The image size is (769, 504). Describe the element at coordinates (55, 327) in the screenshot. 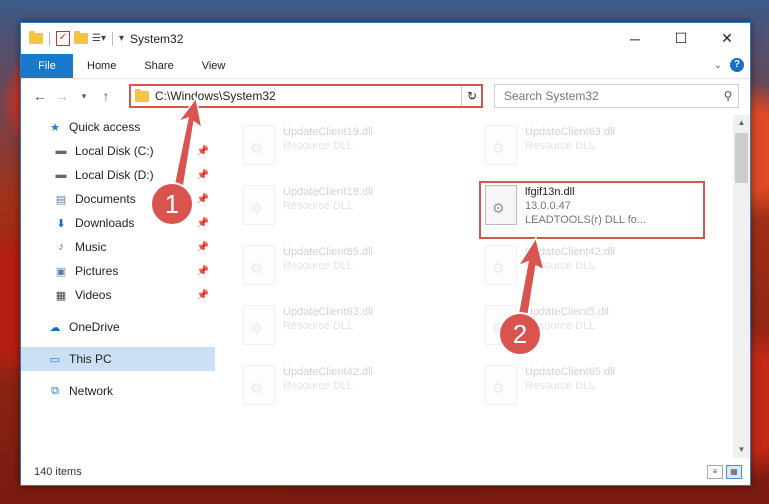

I see `cloud-icon: ☁` at that location.